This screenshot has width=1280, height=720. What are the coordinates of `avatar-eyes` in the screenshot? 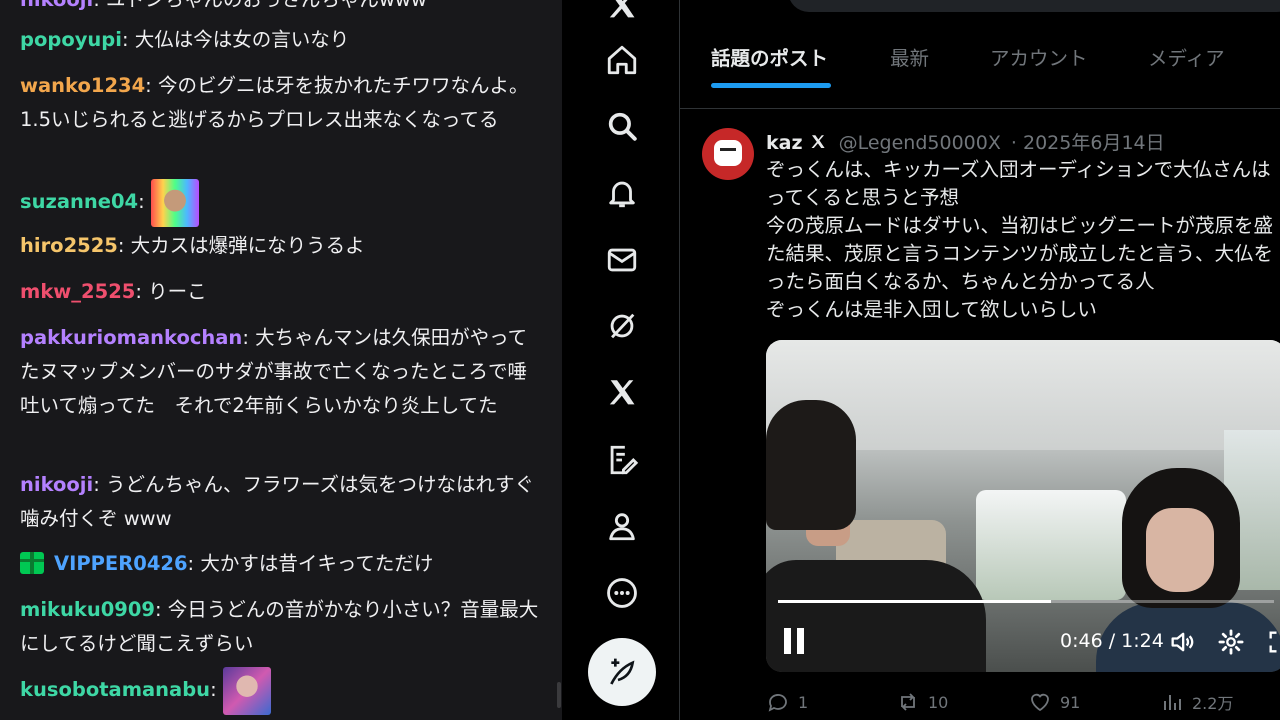 It's located at (728, 151).